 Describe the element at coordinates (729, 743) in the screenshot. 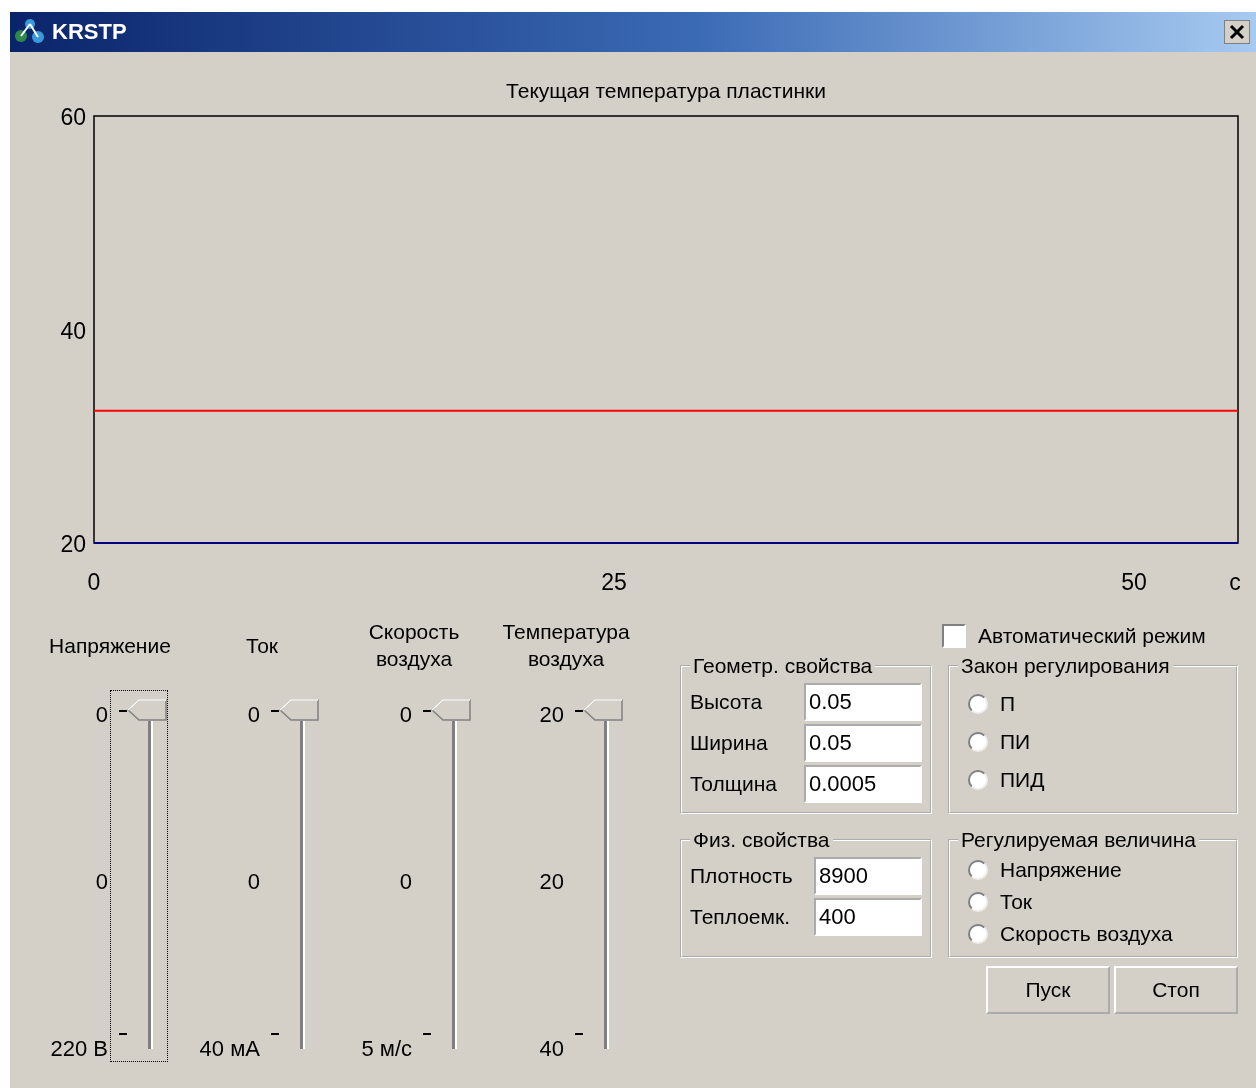

I see `field-label: Ширина` at that location.